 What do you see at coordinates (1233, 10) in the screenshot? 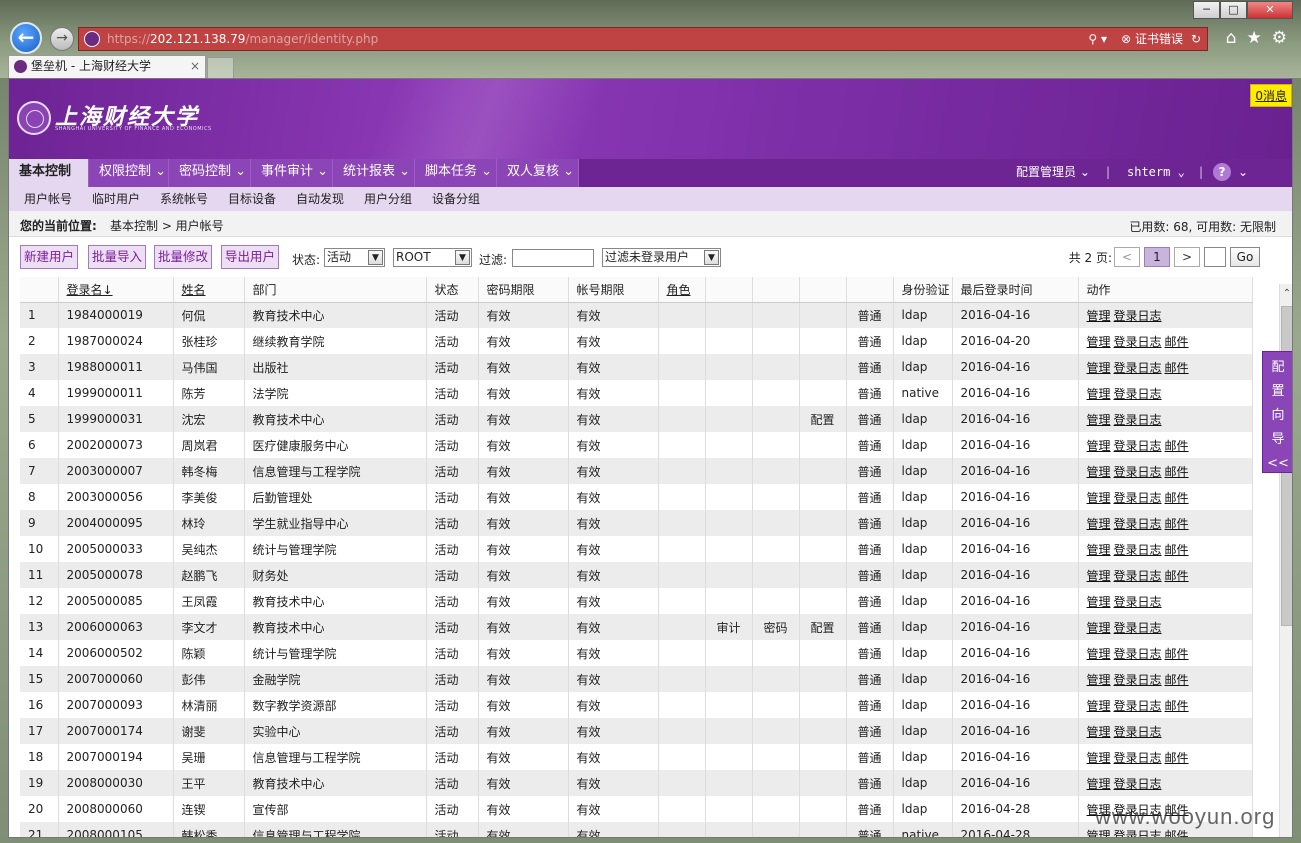
I see `maximize-icon: □` at bounding box center [1233, 10].